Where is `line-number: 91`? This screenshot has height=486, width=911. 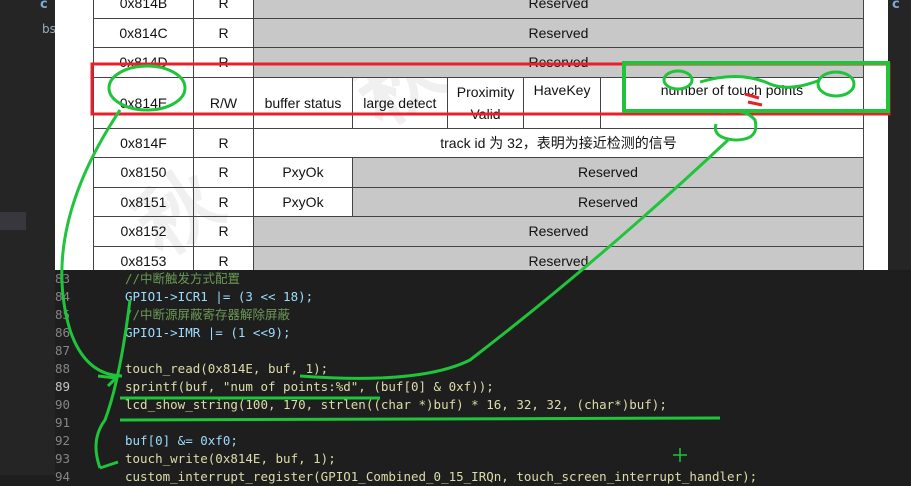 line-number: 91 is located at coordinates (63, 422).